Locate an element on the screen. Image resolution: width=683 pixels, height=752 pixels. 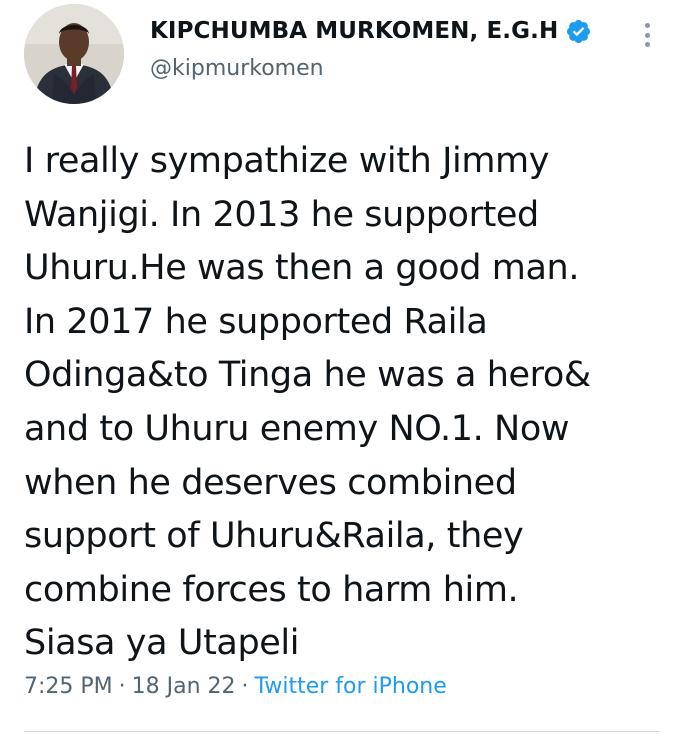
display-name: KIPCHUMBA MURKOMEN, E.G.H is located at coordinates (354, 31).